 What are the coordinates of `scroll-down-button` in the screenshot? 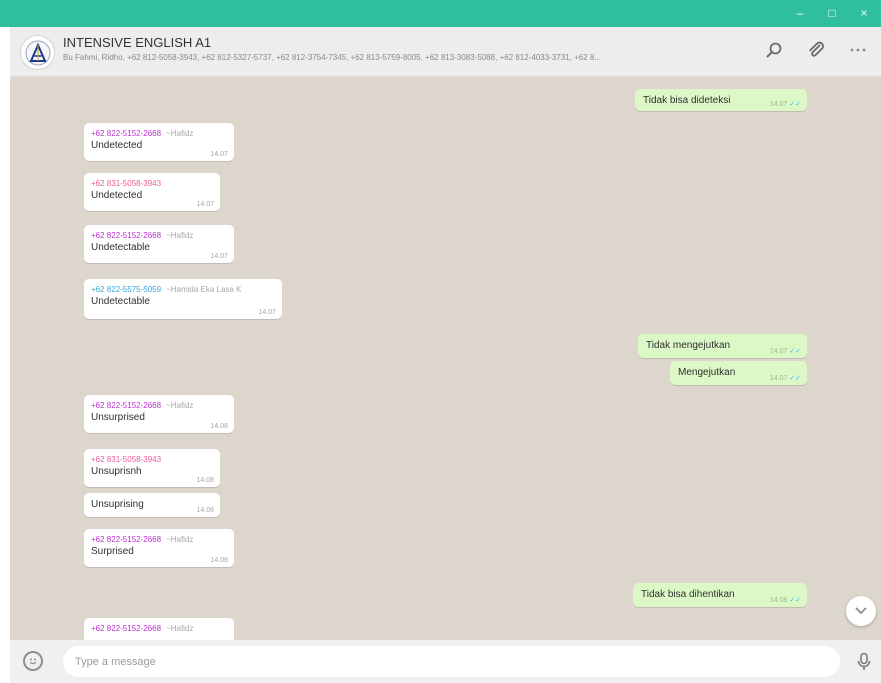 It's located at (861, 611).